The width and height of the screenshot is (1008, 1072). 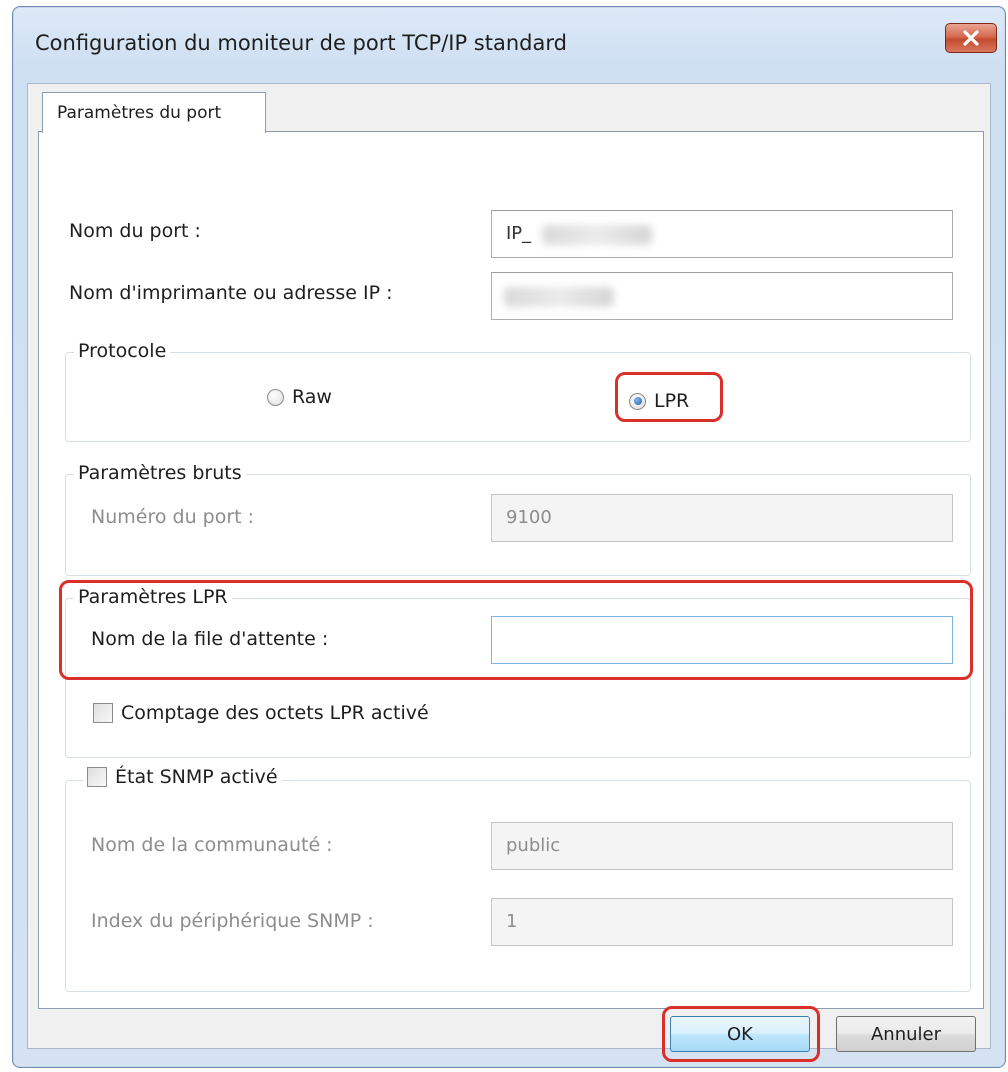 What do you see at coordinates (722, 234) in the screenshot?
I see `port-name-input: IP_` at bounding box center [722, 234].